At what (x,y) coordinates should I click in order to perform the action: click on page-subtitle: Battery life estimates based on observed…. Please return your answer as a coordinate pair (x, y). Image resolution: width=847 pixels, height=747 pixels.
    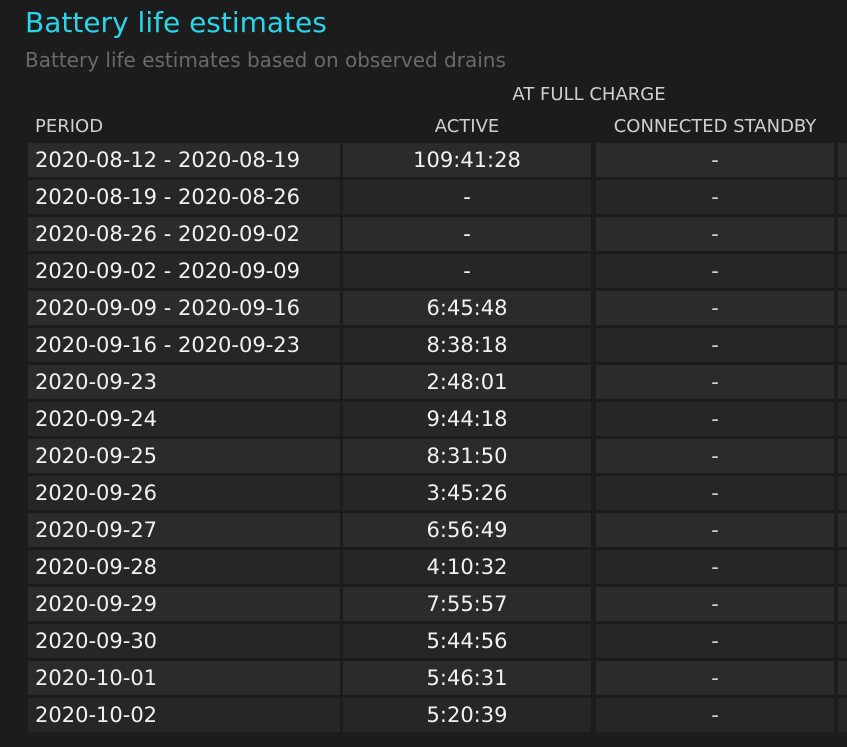
    Looking at the image, I should click on (265, 60).